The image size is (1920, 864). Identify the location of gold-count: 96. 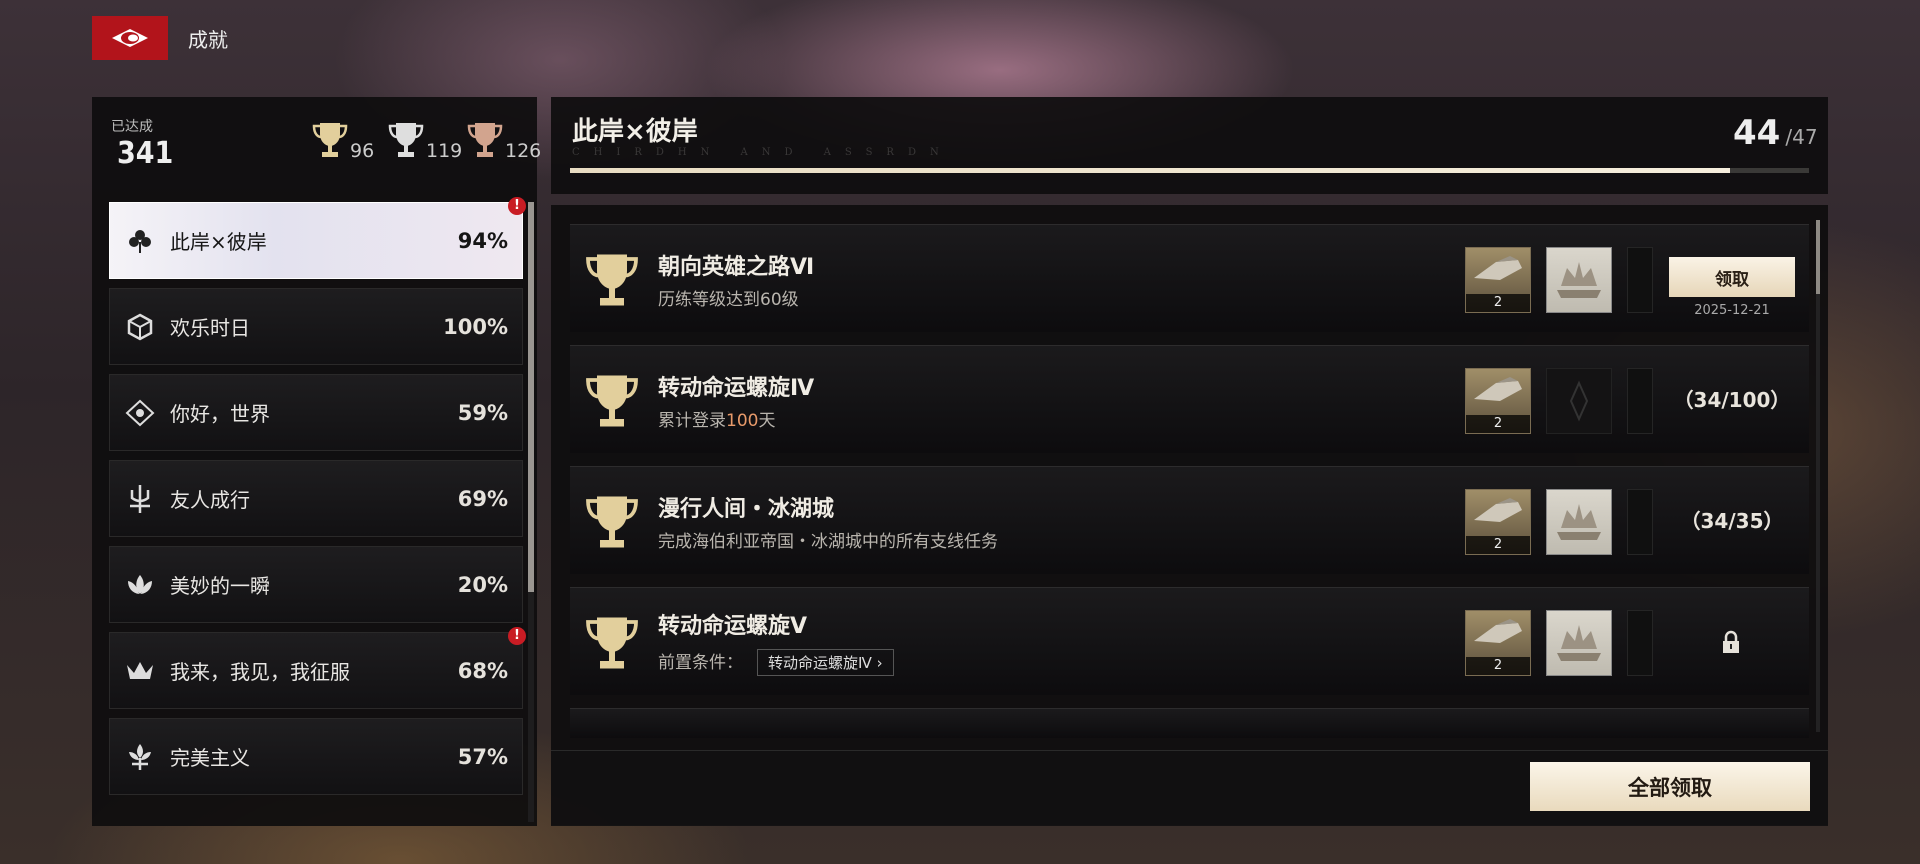
(362, 151).